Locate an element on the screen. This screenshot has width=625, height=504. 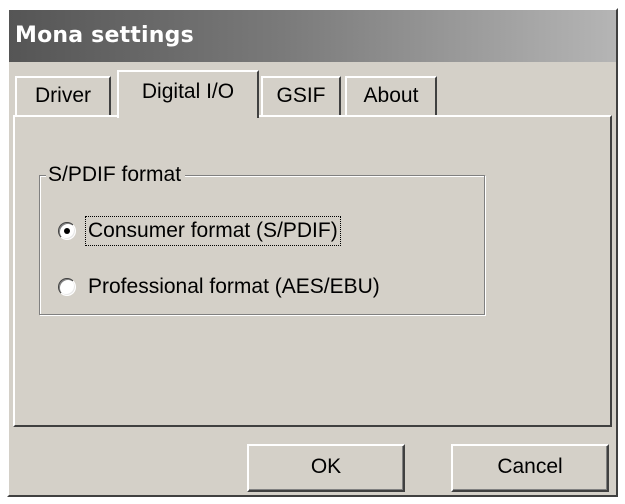
tab-digital-io: Digital I/O is located at coordinates (188, 94).